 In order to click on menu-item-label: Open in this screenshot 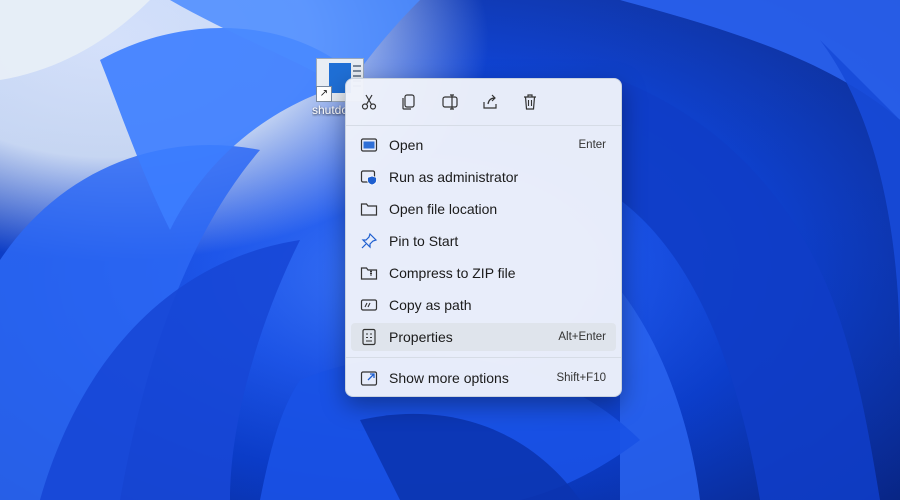, I will do `click(406, 145)`.